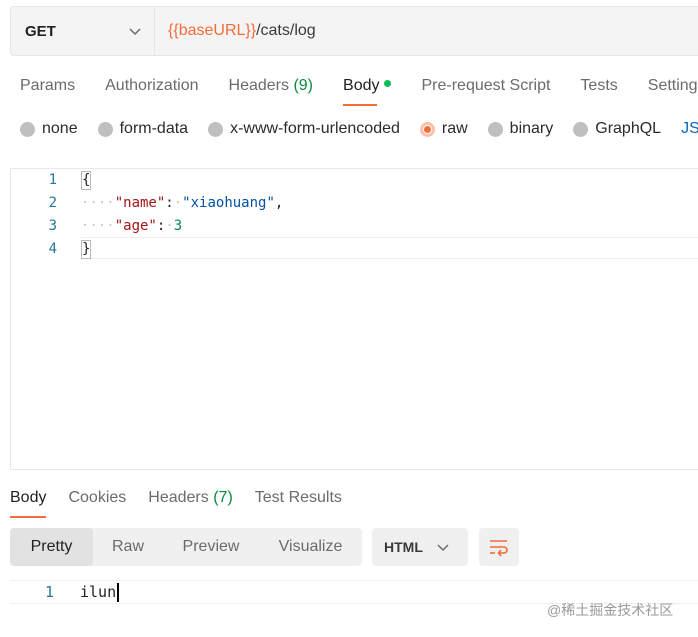 The height and width of the screenshot is (637, 698). What do you see at coordinates (354, 31) in the screenshot?
I see `request-url-bar: GET {{baseURL}}/cats/log` at bounding box center [354, 31].